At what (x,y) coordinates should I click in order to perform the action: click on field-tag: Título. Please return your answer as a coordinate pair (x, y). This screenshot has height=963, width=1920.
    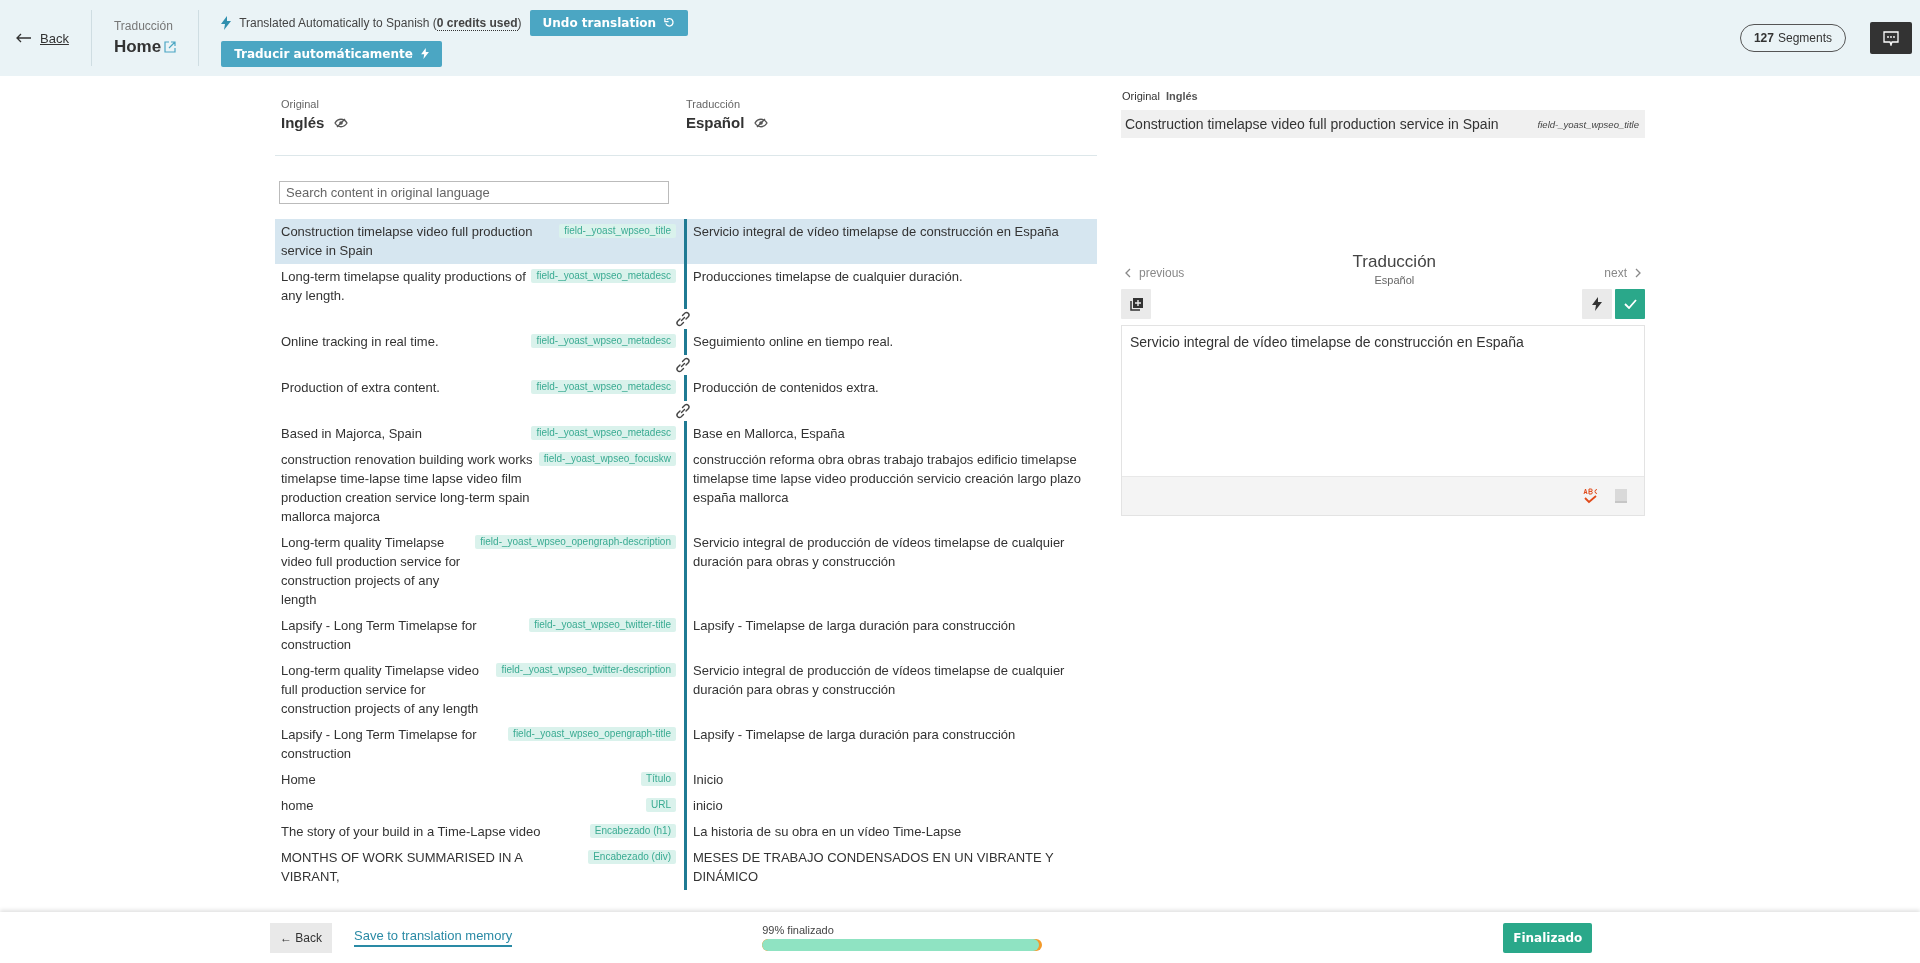
    Looking at the image, I should click on (658, 779).